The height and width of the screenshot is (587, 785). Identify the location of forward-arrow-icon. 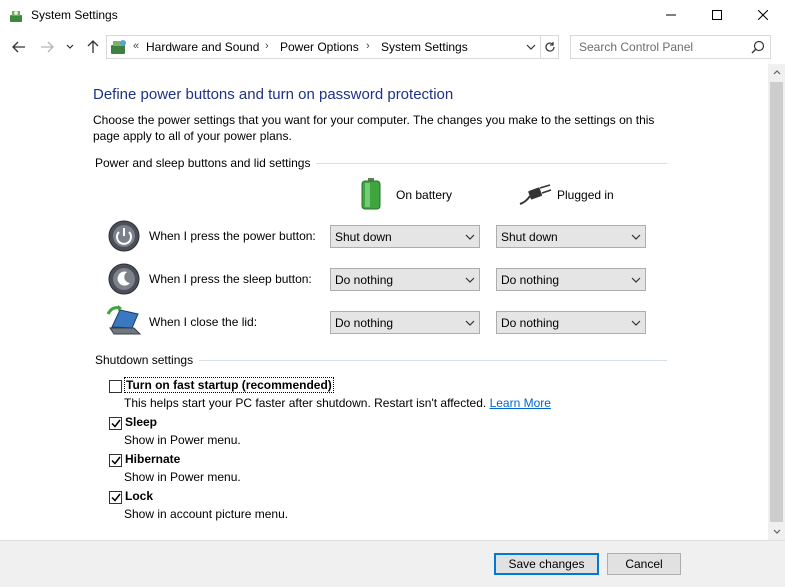
(47, 47).